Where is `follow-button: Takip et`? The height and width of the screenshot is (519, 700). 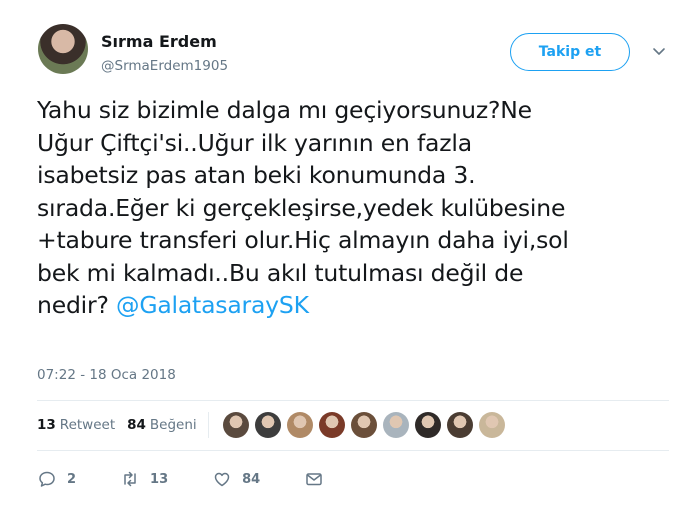
follow-button: Takip et is located at coordinates (570, 52).